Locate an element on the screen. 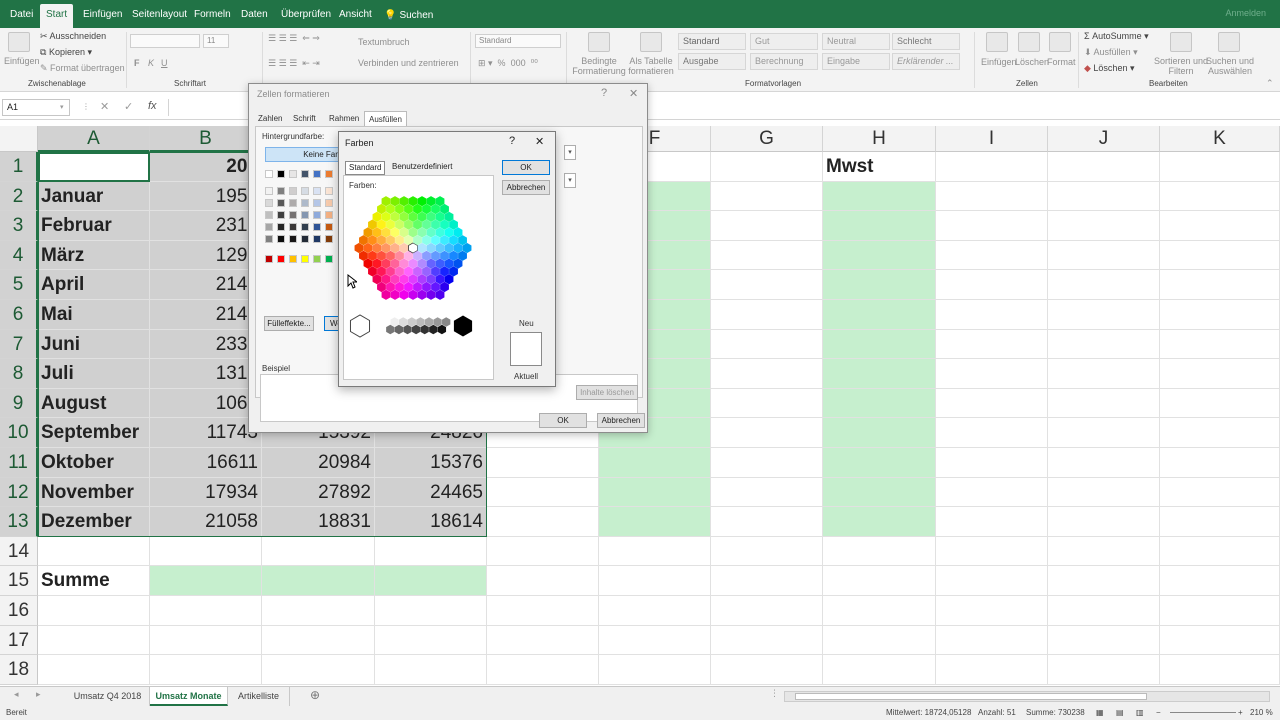 The width and height of the screenshot is (1280, 720). cell-a3: Februar is located at coordinates (94, 226).